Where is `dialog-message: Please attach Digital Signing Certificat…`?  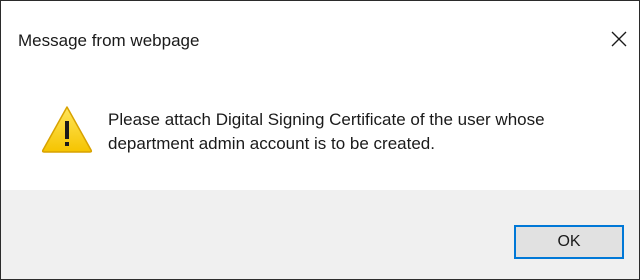 dialog-message: Please attach Digital Signing Certificat… is located at coordinates (326, 131).